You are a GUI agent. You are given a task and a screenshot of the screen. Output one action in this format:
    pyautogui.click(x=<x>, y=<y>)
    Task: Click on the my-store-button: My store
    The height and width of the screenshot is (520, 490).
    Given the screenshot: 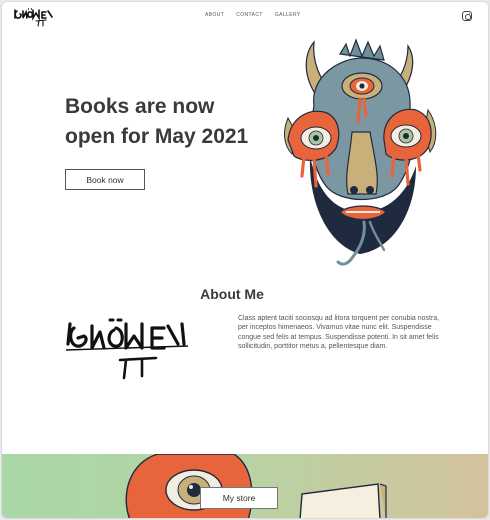 What is the action you would take?
    pyautogui.click(x=239, y=498)
    